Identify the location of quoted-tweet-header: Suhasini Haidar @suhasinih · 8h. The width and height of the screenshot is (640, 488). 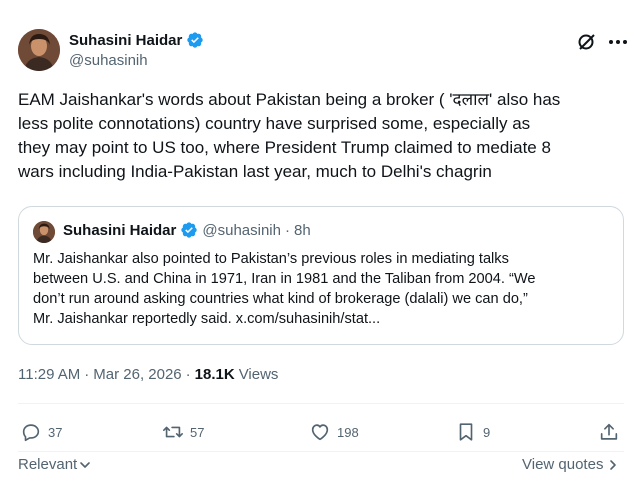
(187, 230).